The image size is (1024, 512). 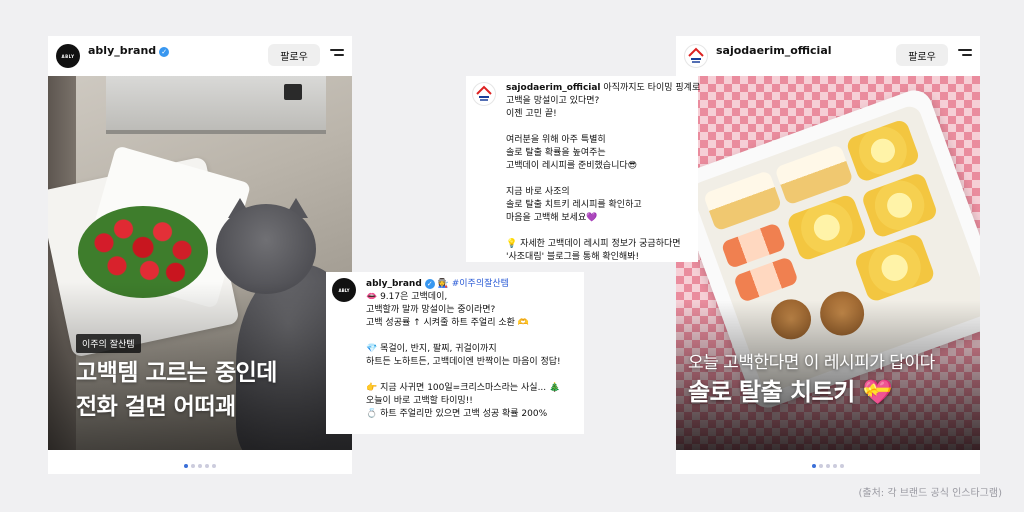 I want to click on caption-line: 마음을 고백해 보세요💜, so click(x=552, y=218).